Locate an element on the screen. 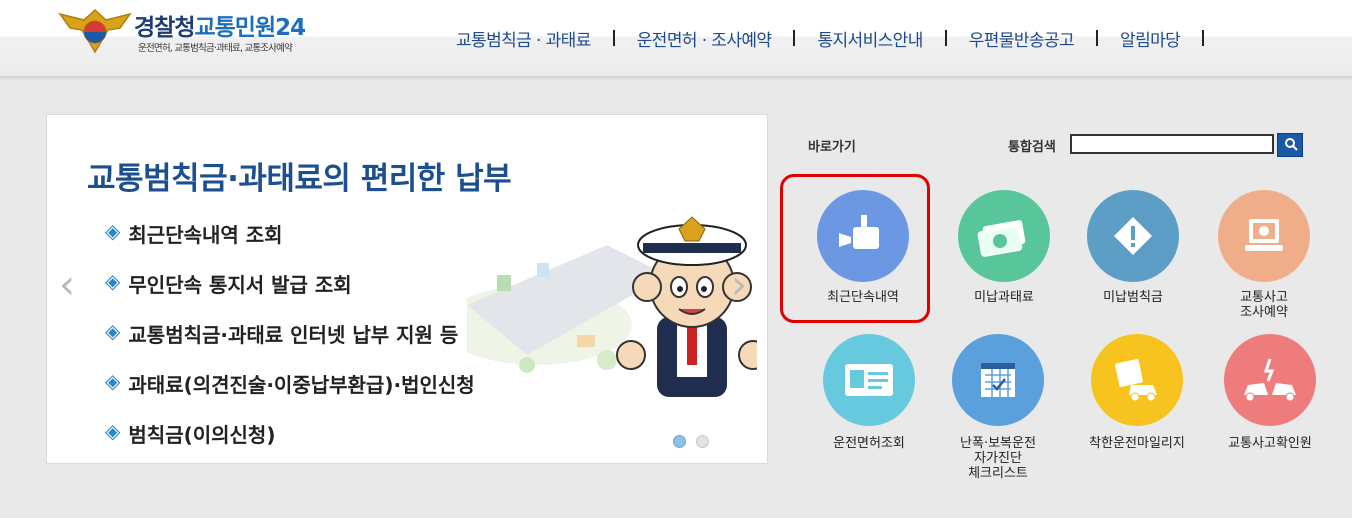 This screenshot has height=518, width=1352. banner-next-arrow-icon: › is located at coordinates (739, 285).